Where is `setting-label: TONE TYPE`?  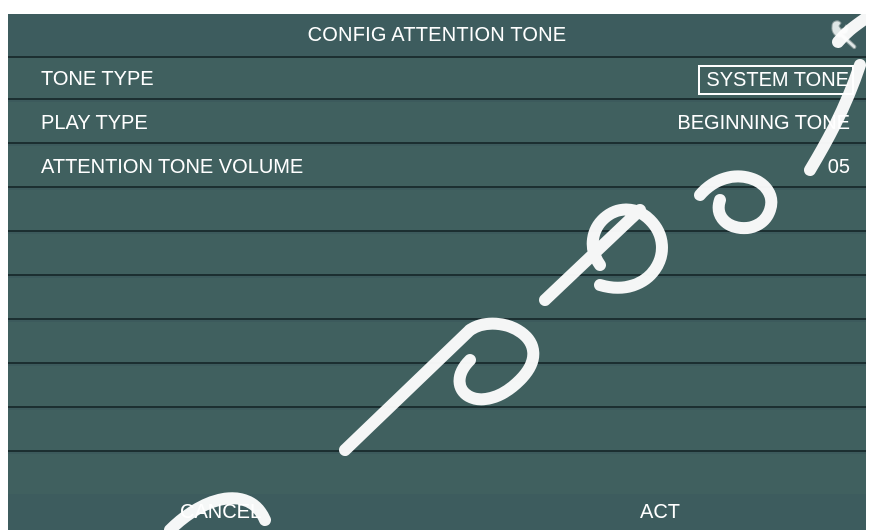
setting-label: TONE TYPE is located at coordinates (97, 79).